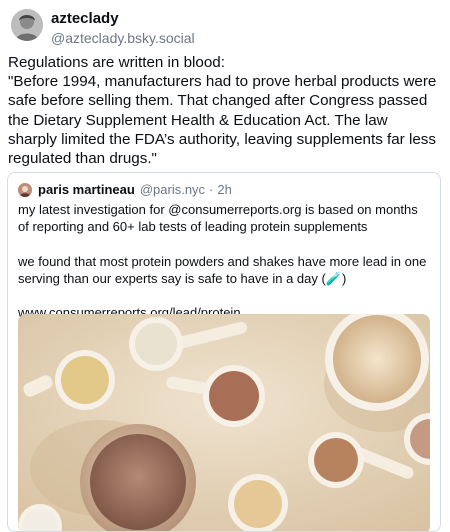 The width and height of the screenshot is (450, 532). Describe the element at coordinates (123, 38) in the screenshot. I see `author-handle: @azteclady.bsky.social` at that location.